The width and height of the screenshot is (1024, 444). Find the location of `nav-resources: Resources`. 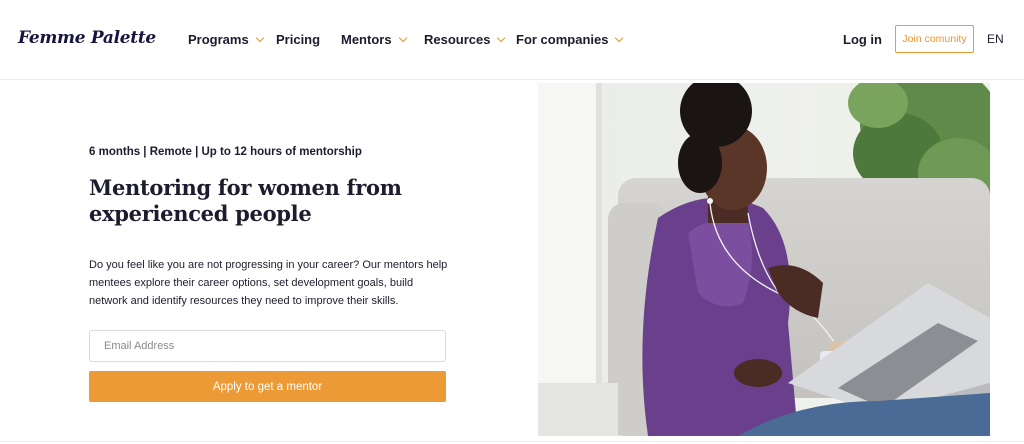

nav-resources: Resources is located at coordinates (465, 39).